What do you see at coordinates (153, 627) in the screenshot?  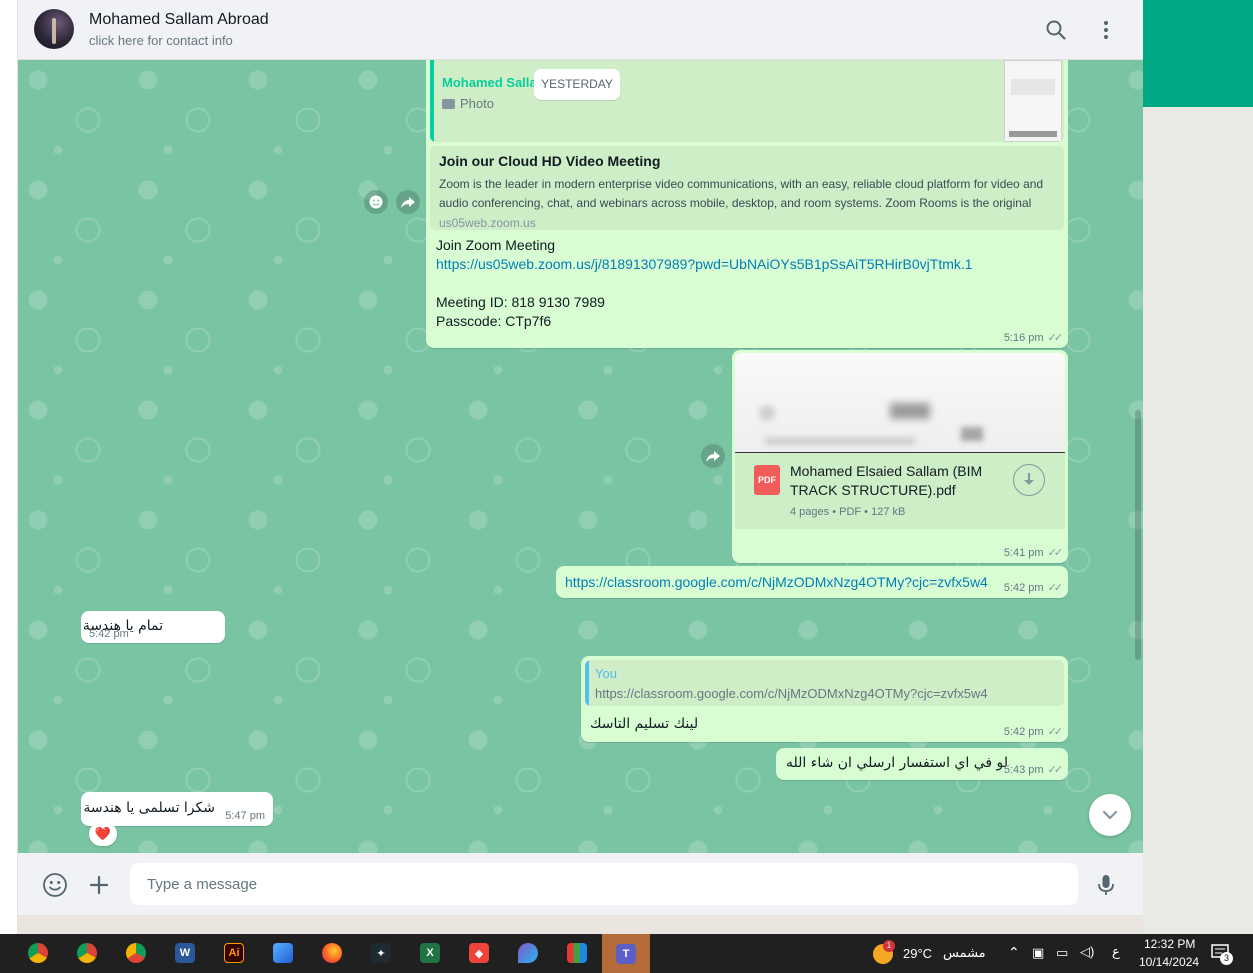 I see `message-incoming: تمام يا هندسة 5:42 pm` at bounding box center [153, 627].